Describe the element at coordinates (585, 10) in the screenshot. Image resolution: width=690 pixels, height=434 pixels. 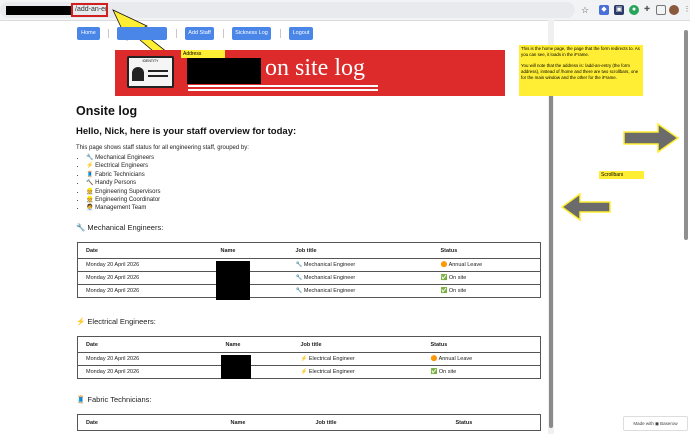
I see `star-icon: ☆` at that location.